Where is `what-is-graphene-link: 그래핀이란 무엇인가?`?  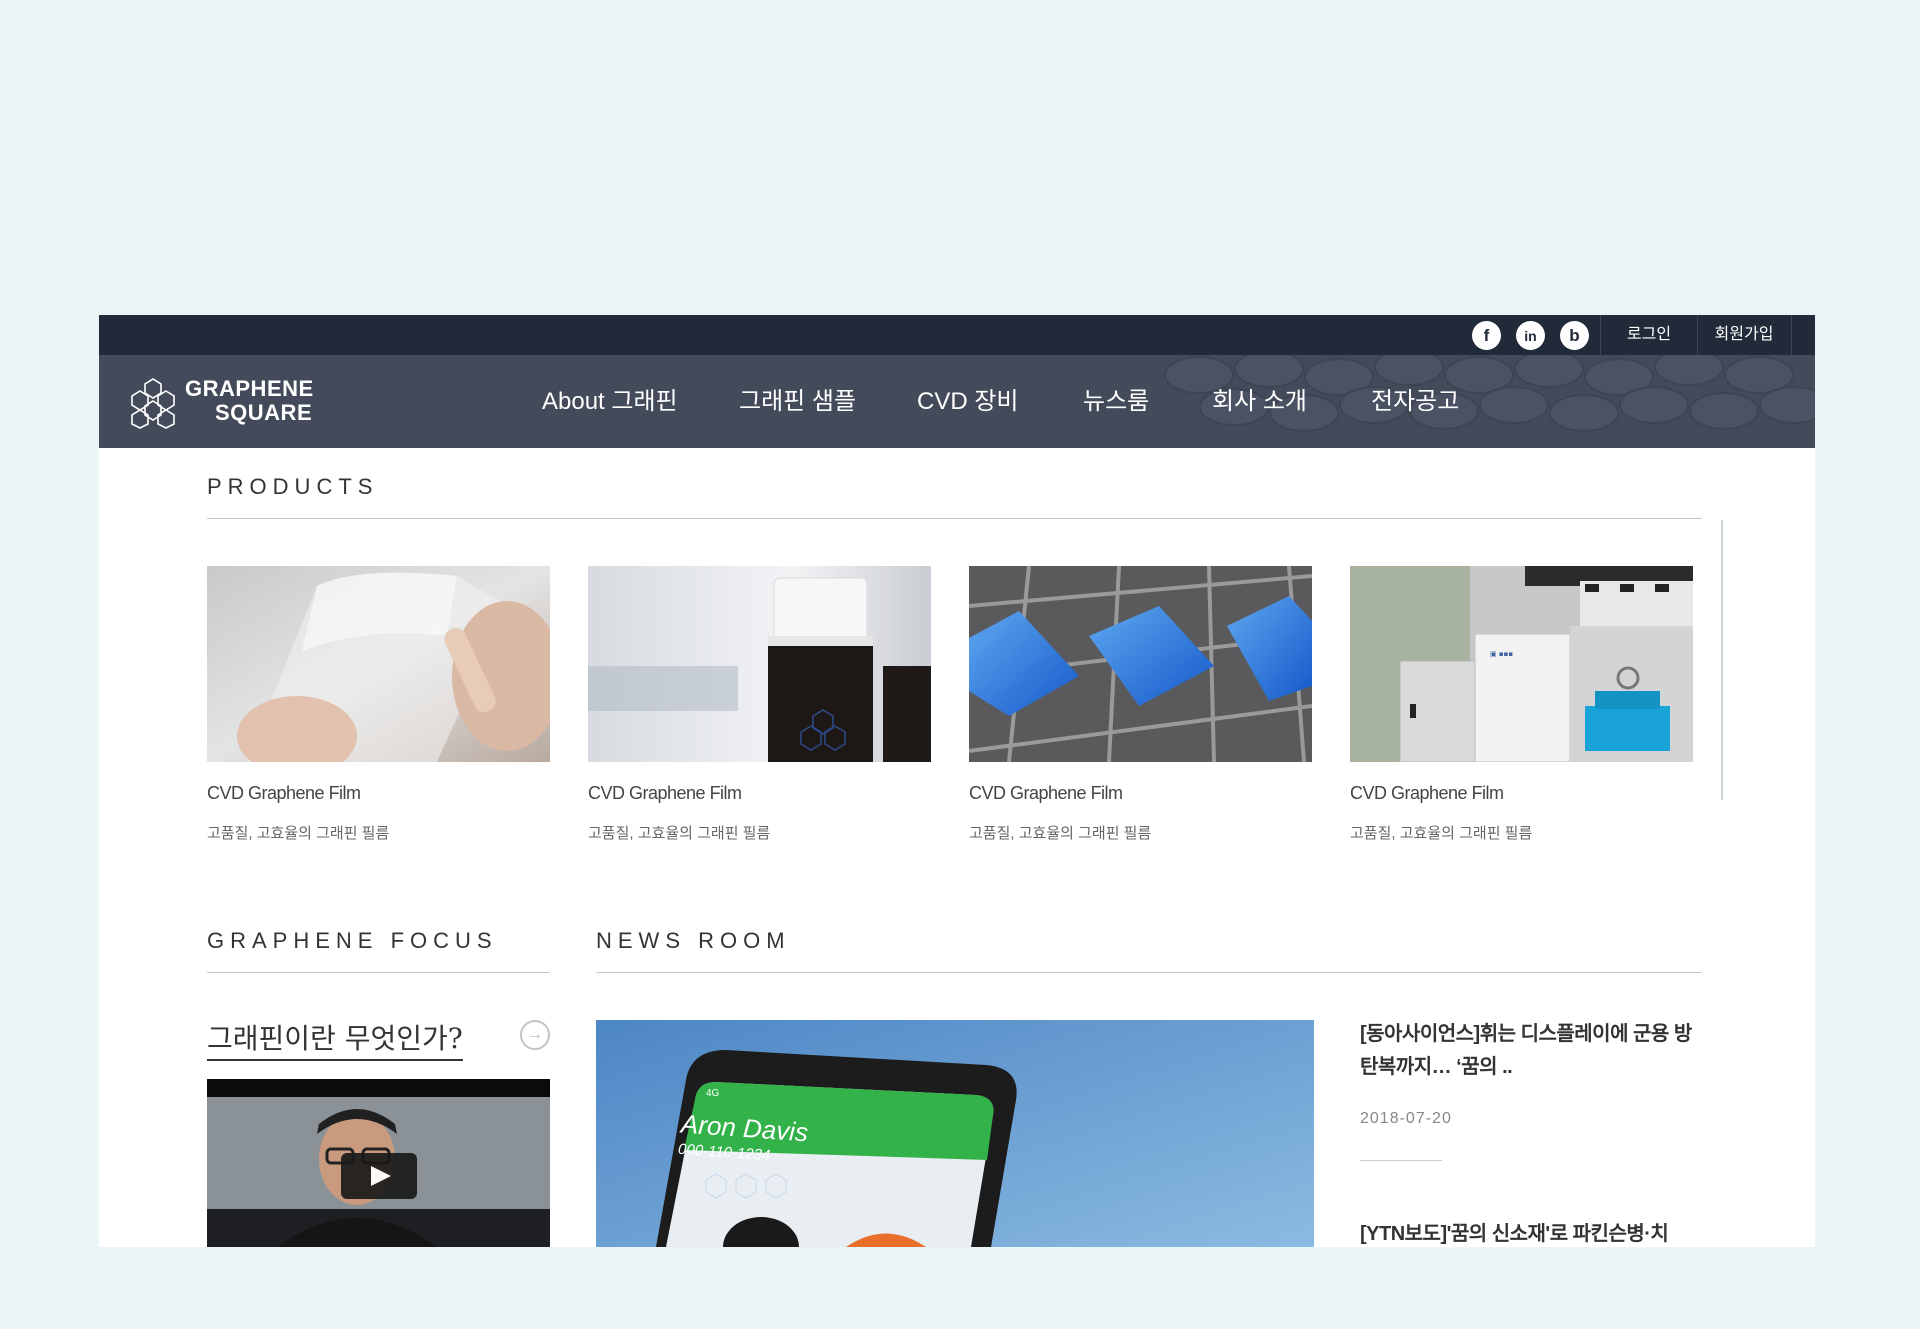 what-is-graphene-link: 그래핀이란 무엇인가? is located at coordinates (335, 1039).